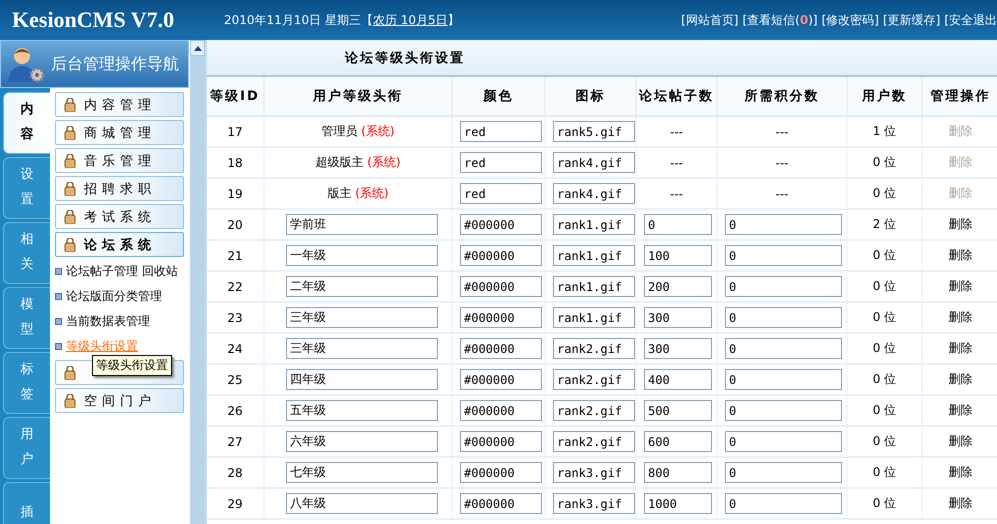 This screenshot has height=524, width=997. Describe the element at coordinates (884, 96) in the screenshot. I see `column-header: 用户数` at that location.